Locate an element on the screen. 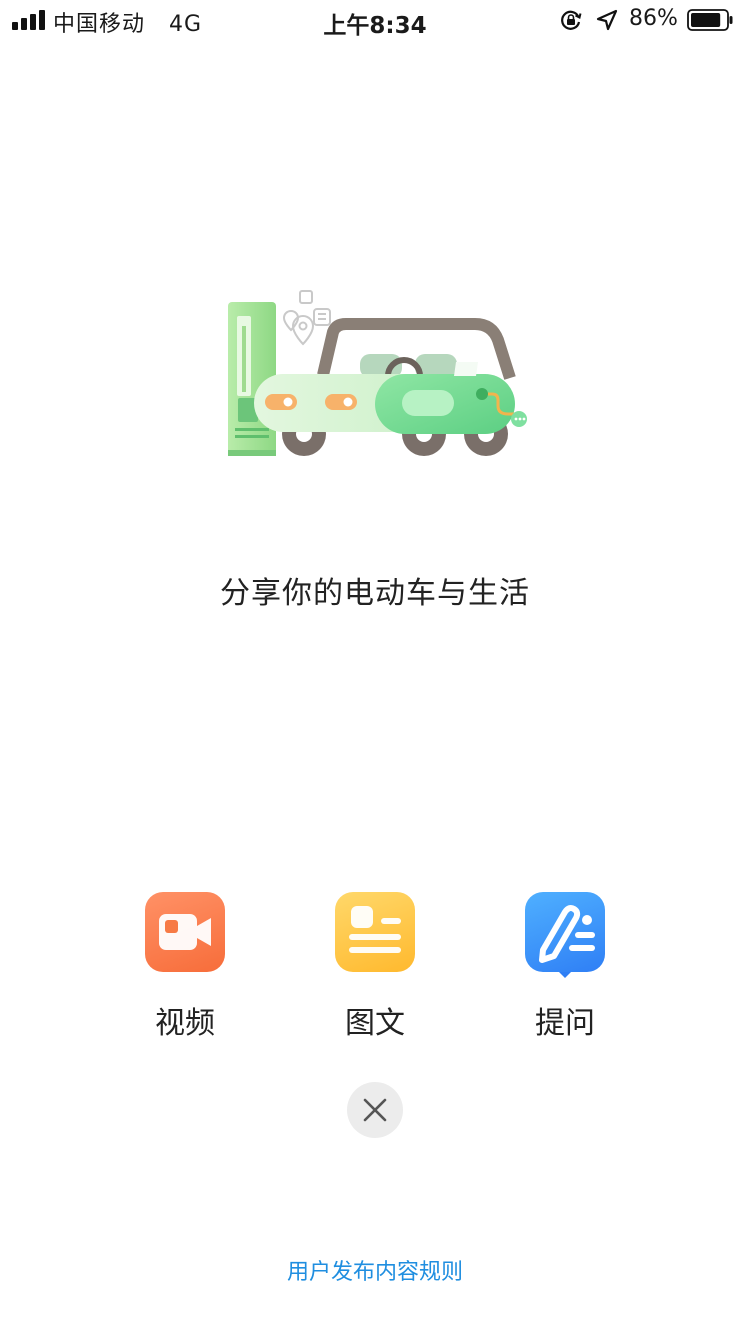 The image size is (750, 1334). battery-icon is located at coordinates (710, 20).